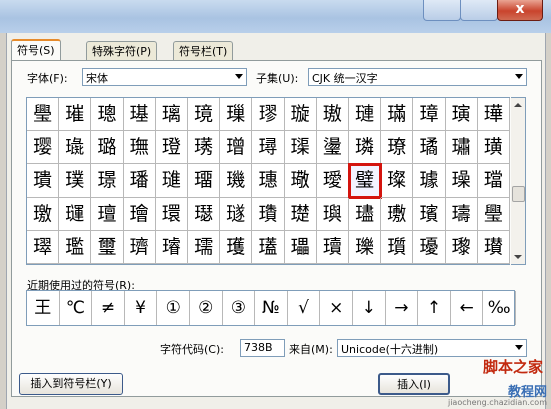  I want to click on symbol-cell: 瓂, so click(268, 247).